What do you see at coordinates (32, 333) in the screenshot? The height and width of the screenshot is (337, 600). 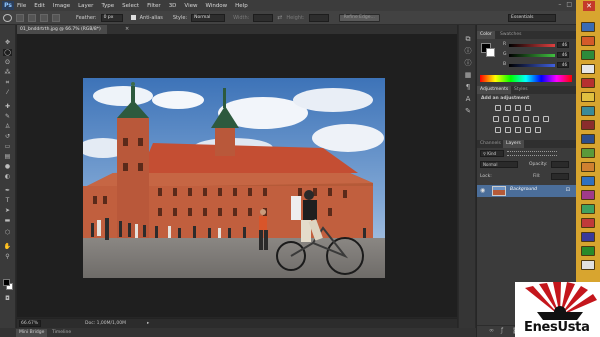 I see `tab-mini-bridge: Mini Bridge` at bounding box center [32, 333].